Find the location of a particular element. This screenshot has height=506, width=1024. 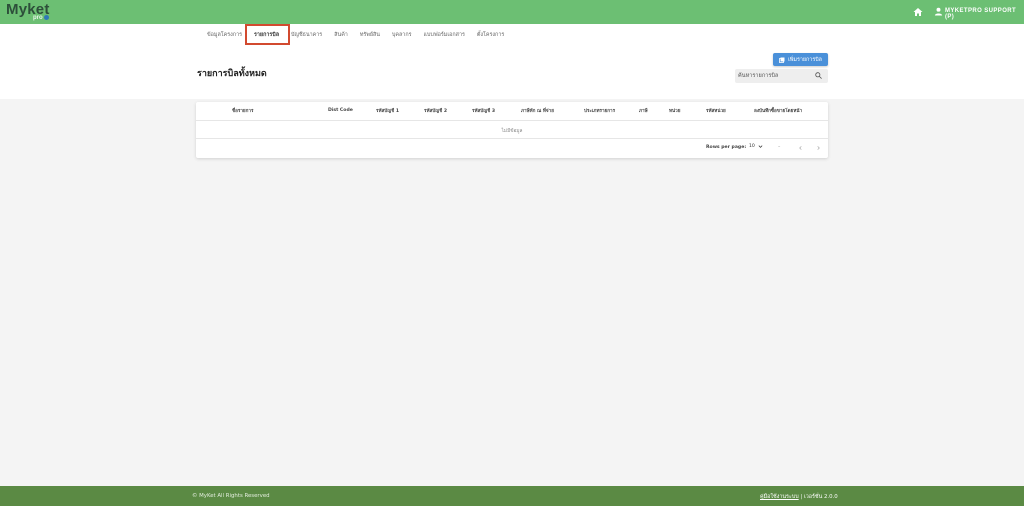

next-page-icon is located at coordinates (818, 148).